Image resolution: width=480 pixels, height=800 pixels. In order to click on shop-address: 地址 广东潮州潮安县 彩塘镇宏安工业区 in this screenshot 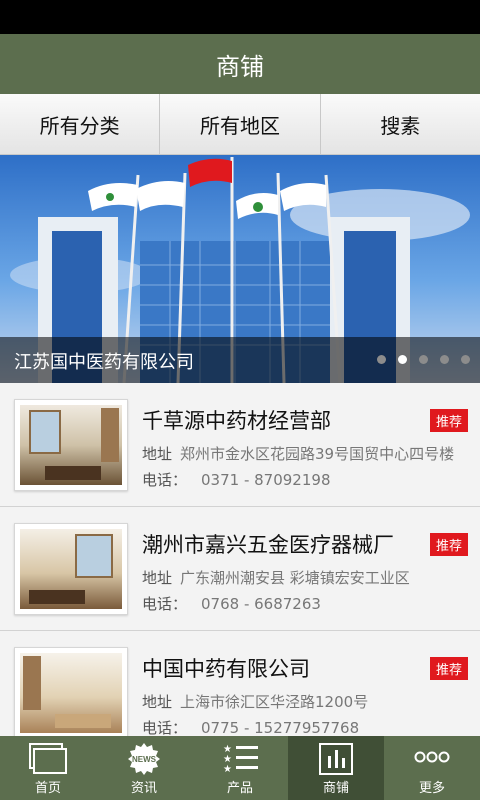, I will do `click(276, 577)`.